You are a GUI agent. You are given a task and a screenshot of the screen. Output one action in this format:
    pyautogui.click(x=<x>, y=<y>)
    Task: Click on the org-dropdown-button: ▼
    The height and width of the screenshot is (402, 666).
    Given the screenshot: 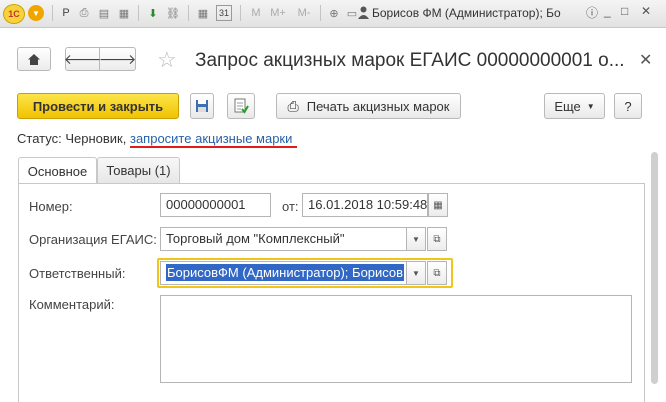 What is the action you would take?
    pyautogui.click(x=416, y=239)
    